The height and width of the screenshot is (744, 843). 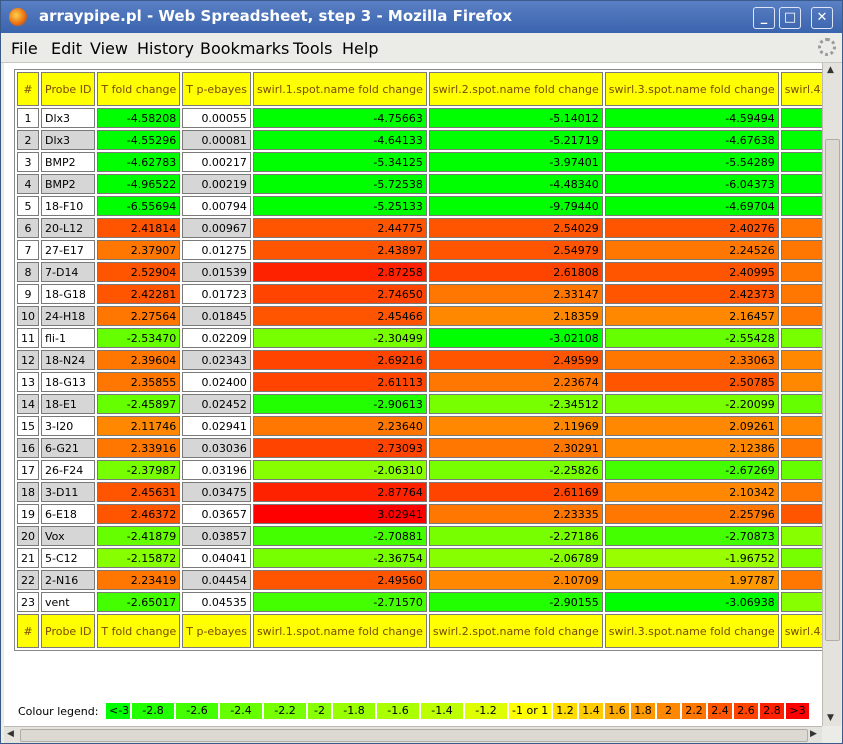 I want to click on fold-change-cell: 2.10456, so click(x=801, y=360).